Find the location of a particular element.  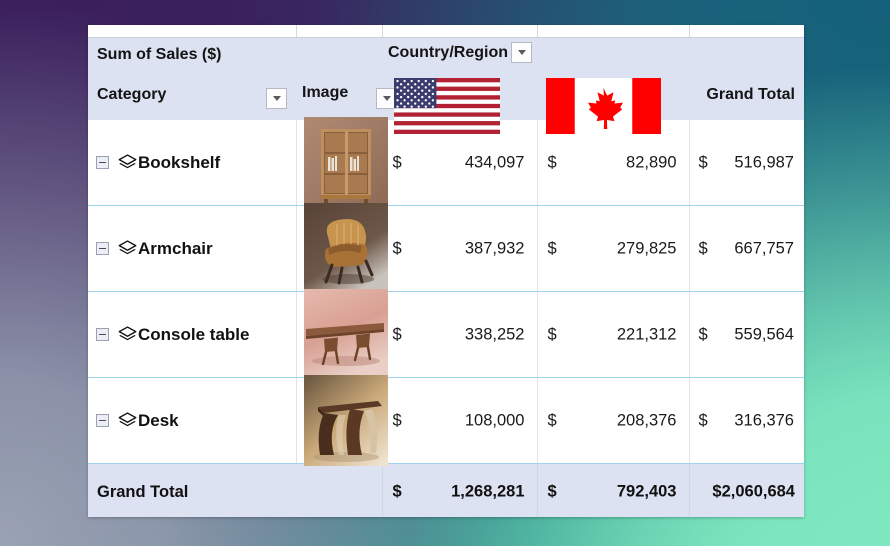

grand-total-cell-us: $ 1,268,281 is located at coordinates (459, 490).